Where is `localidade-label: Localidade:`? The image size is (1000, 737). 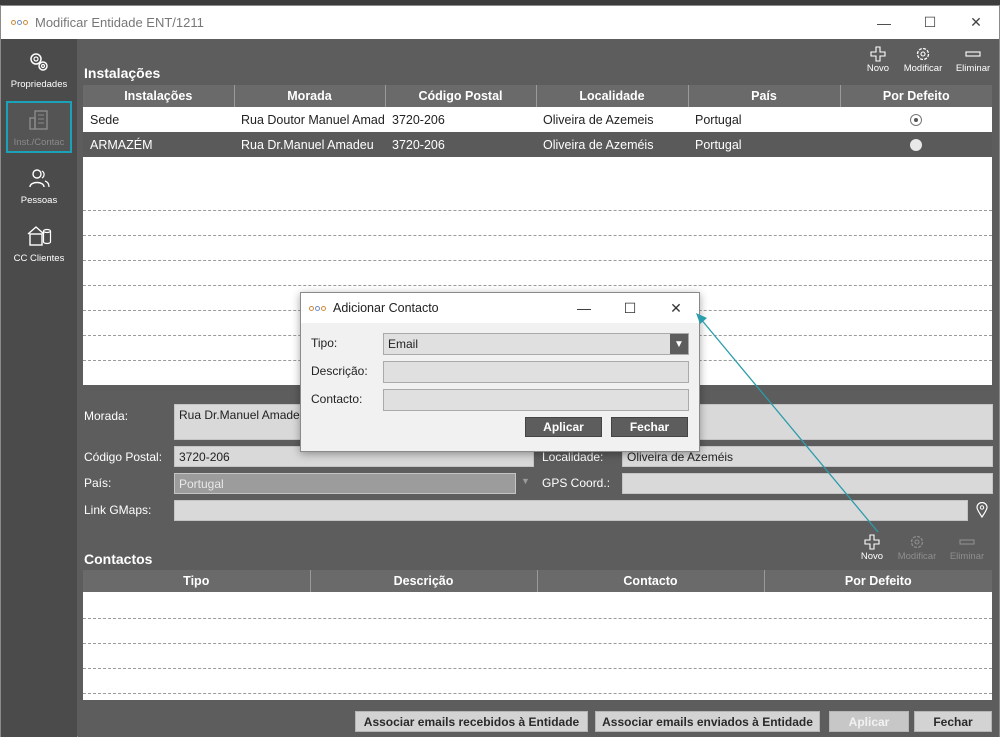 localidade-label: Localidade: is located at coordinates (573, 457).